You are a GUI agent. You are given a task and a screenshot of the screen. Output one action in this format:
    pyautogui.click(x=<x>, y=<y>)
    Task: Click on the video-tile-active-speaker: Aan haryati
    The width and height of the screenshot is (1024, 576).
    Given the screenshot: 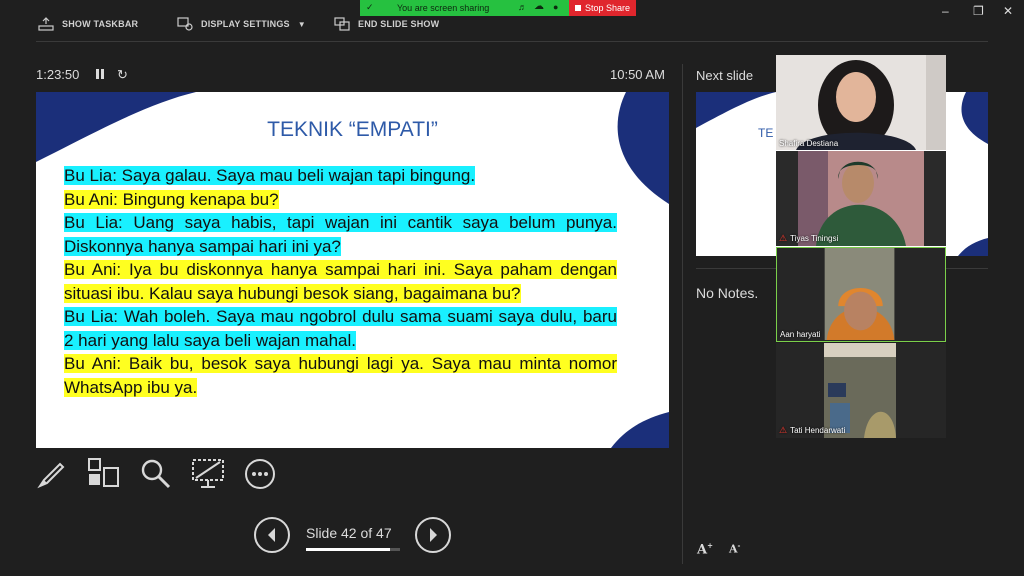 What is the action you would take?
    pyautogui.click(x=861, y=294)
    